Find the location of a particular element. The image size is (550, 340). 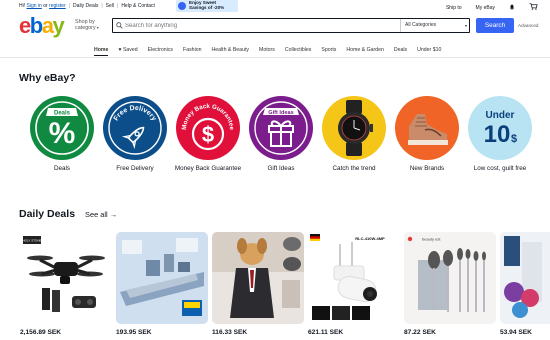

drone-image: HOLY STONE is located at coordinates (66, 278).